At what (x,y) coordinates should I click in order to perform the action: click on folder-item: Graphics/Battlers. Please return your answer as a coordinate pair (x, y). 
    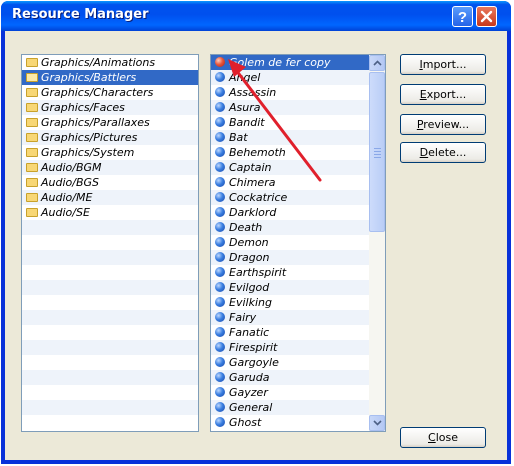
    Looking at the image, I should click on (110, 77).